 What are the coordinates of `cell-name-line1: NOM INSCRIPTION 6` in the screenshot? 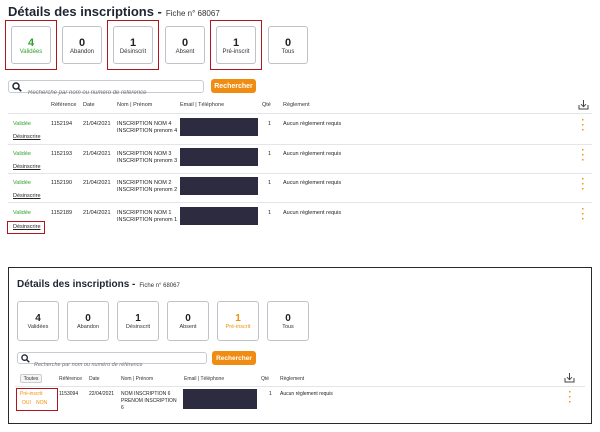 It's located at (146, 394).